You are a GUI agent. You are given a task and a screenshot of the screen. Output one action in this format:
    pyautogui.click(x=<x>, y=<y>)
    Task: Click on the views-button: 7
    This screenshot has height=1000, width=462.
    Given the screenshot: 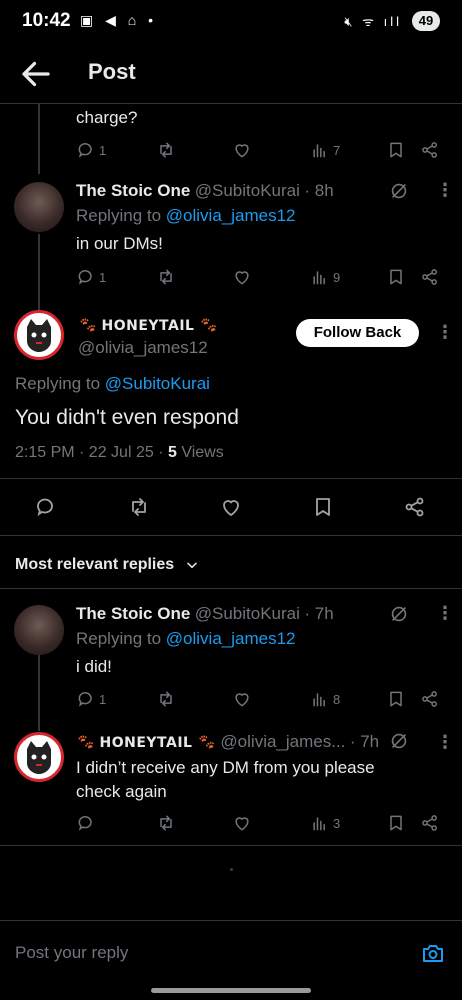 What is the action you would take?
    pyautogui.click(x=325, y=150)
    